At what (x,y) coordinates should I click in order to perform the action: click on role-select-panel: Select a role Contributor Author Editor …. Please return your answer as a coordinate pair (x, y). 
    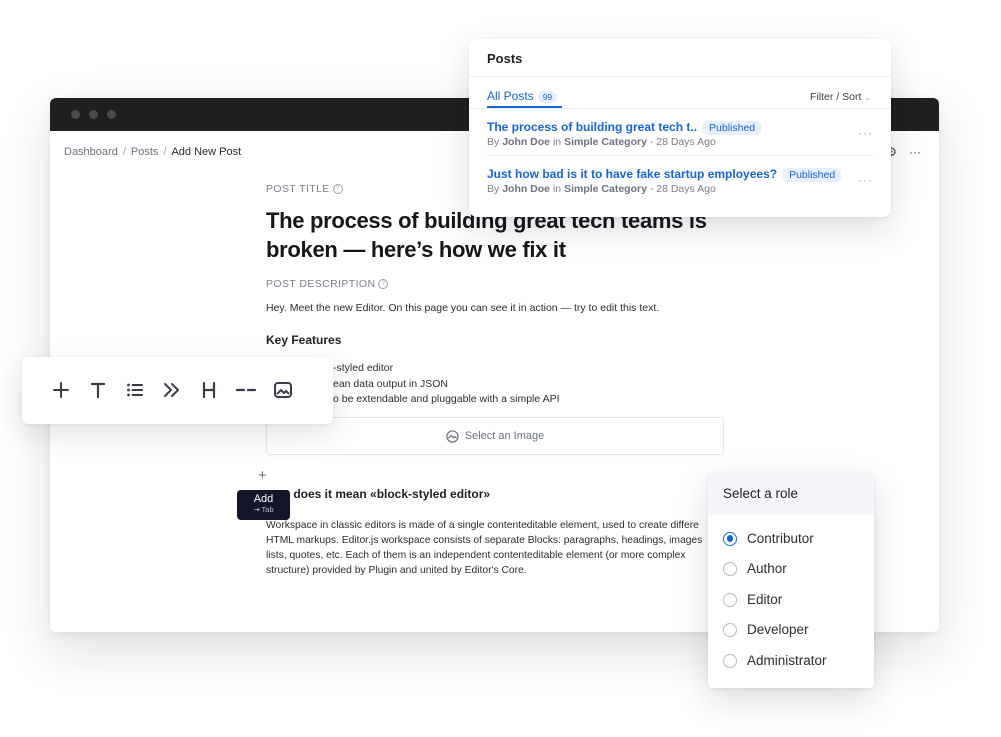
    Looking at the image, I should click on (791, 580).